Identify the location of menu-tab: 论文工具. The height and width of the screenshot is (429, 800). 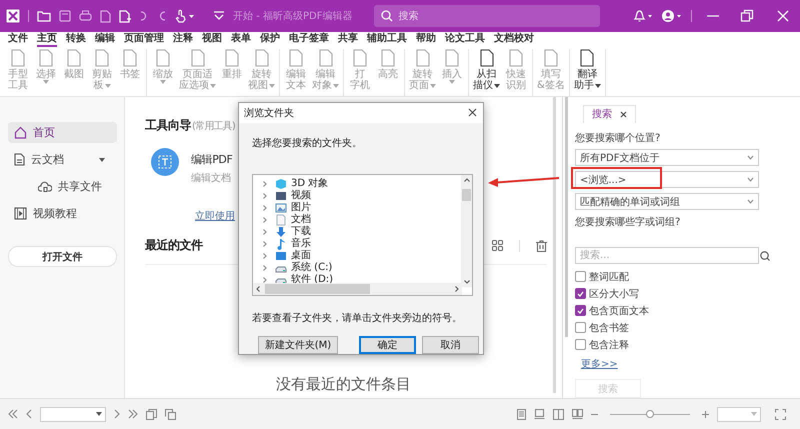
(465, 39).